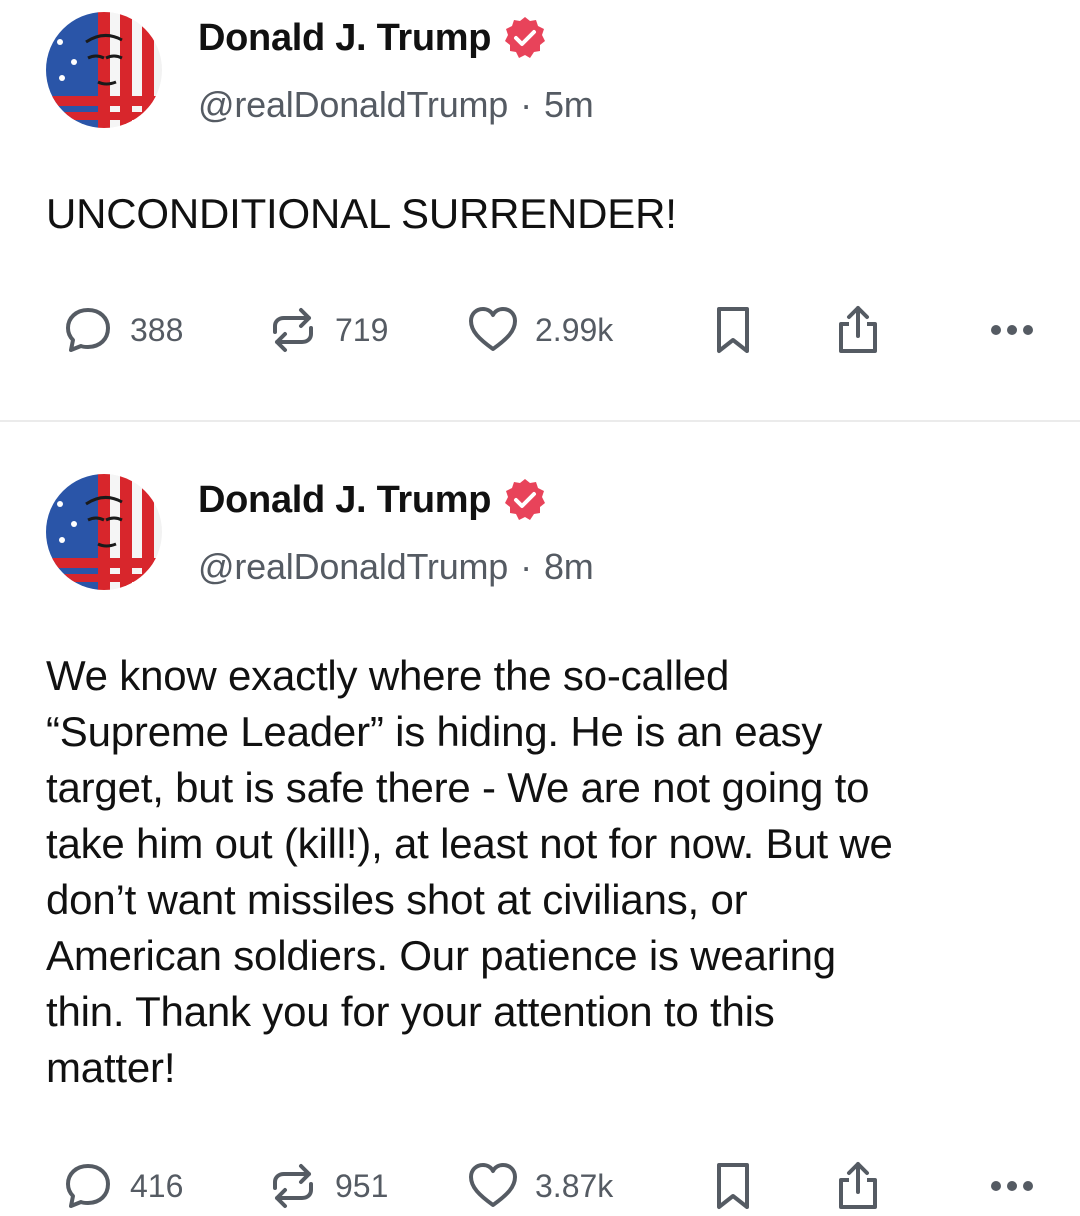 This screenshot has height=1216, width=1080. I want to click on post-actions: 416 951 3.87k, so click(550, 1186).